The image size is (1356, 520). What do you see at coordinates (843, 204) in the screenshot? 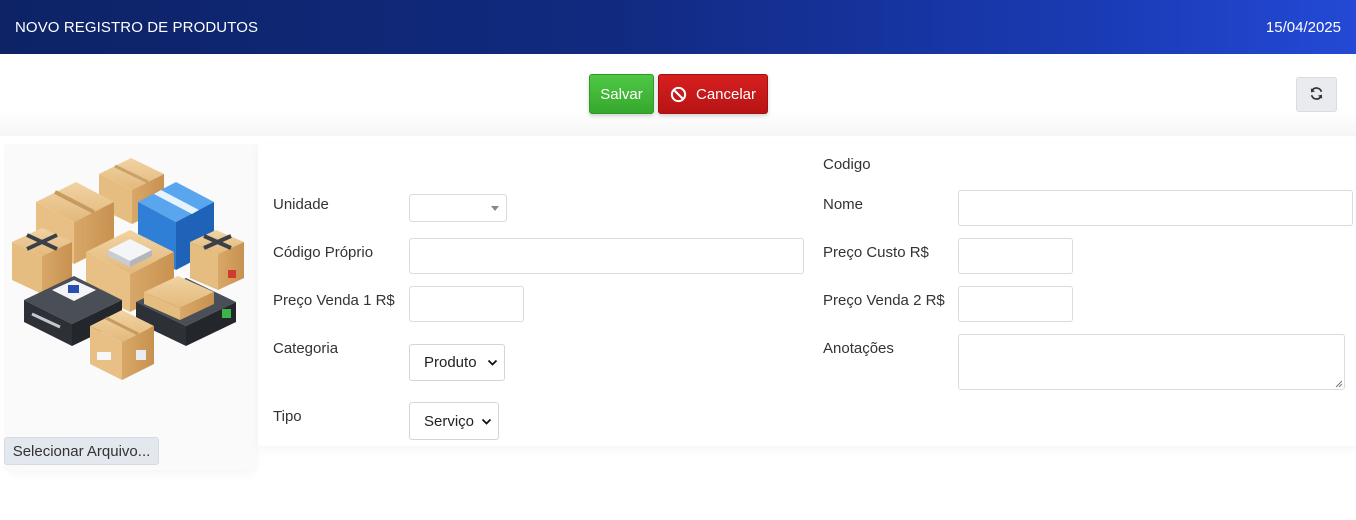
I see `nome-label: Nome` at bounding box center [843, 204].